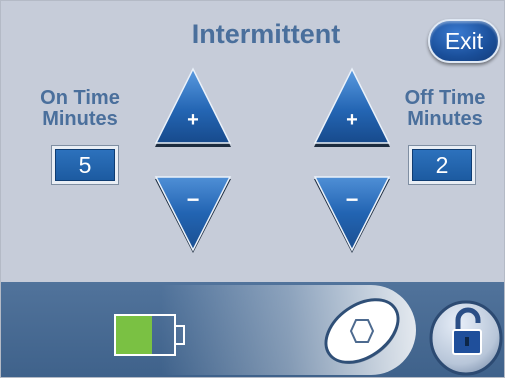 The width and height of the screenshot is (505, 378). What do you see at coordinates (193, 108) in the screenshot?
I see `on-time-increase-button: +` at bounding box center [193, 108].